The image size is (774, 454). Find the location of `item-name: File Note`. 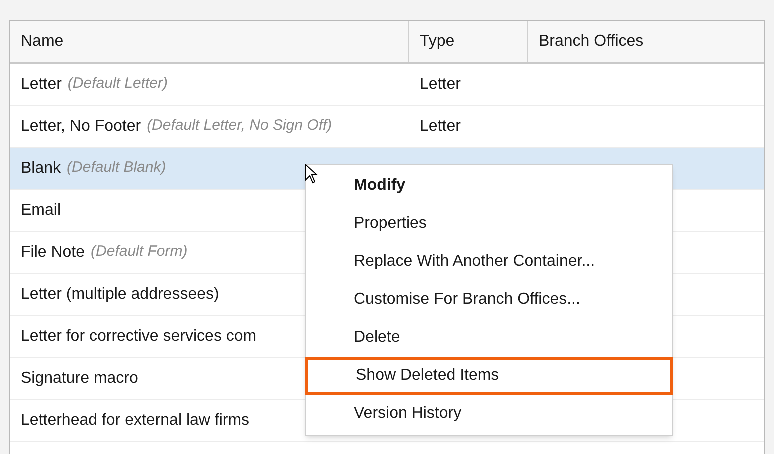

item-name: File Note is located at coordinates (53, 252).